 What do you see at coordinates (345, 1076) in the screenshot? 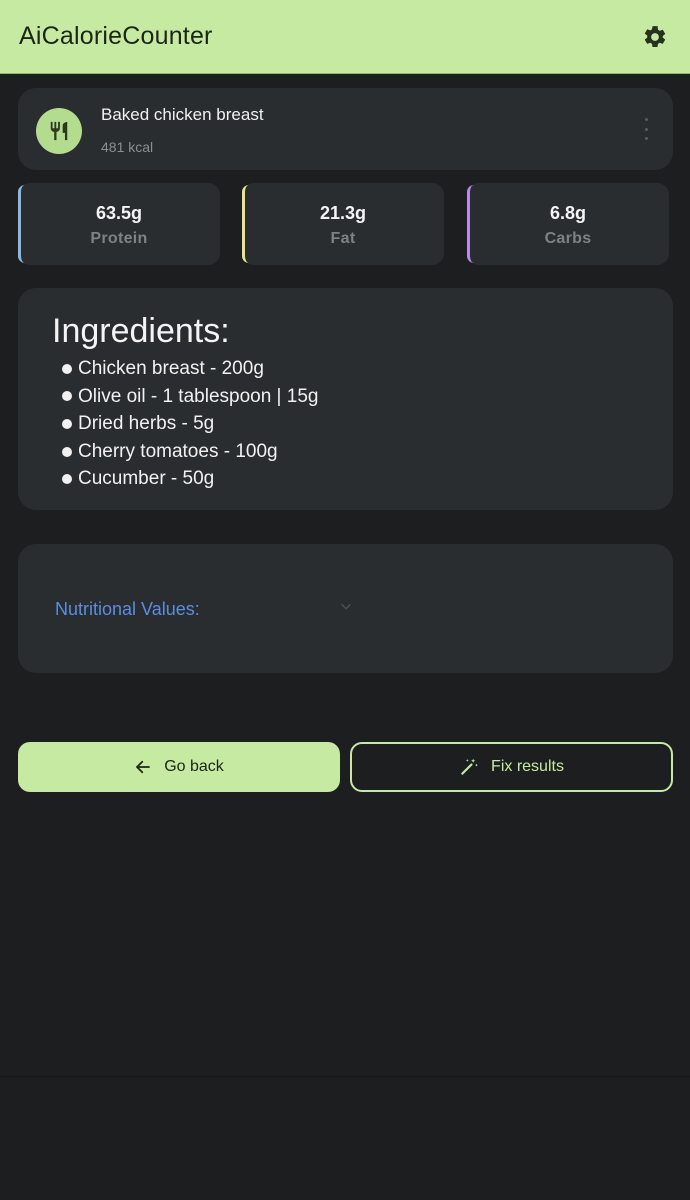
I see `divider` at bounding box center [345, 1076].